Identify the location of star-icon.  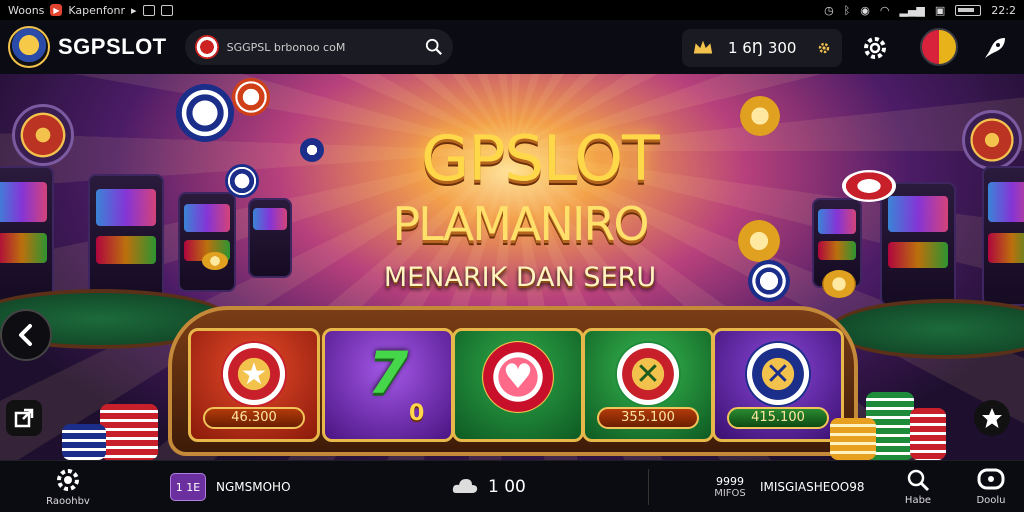
(992, 418).